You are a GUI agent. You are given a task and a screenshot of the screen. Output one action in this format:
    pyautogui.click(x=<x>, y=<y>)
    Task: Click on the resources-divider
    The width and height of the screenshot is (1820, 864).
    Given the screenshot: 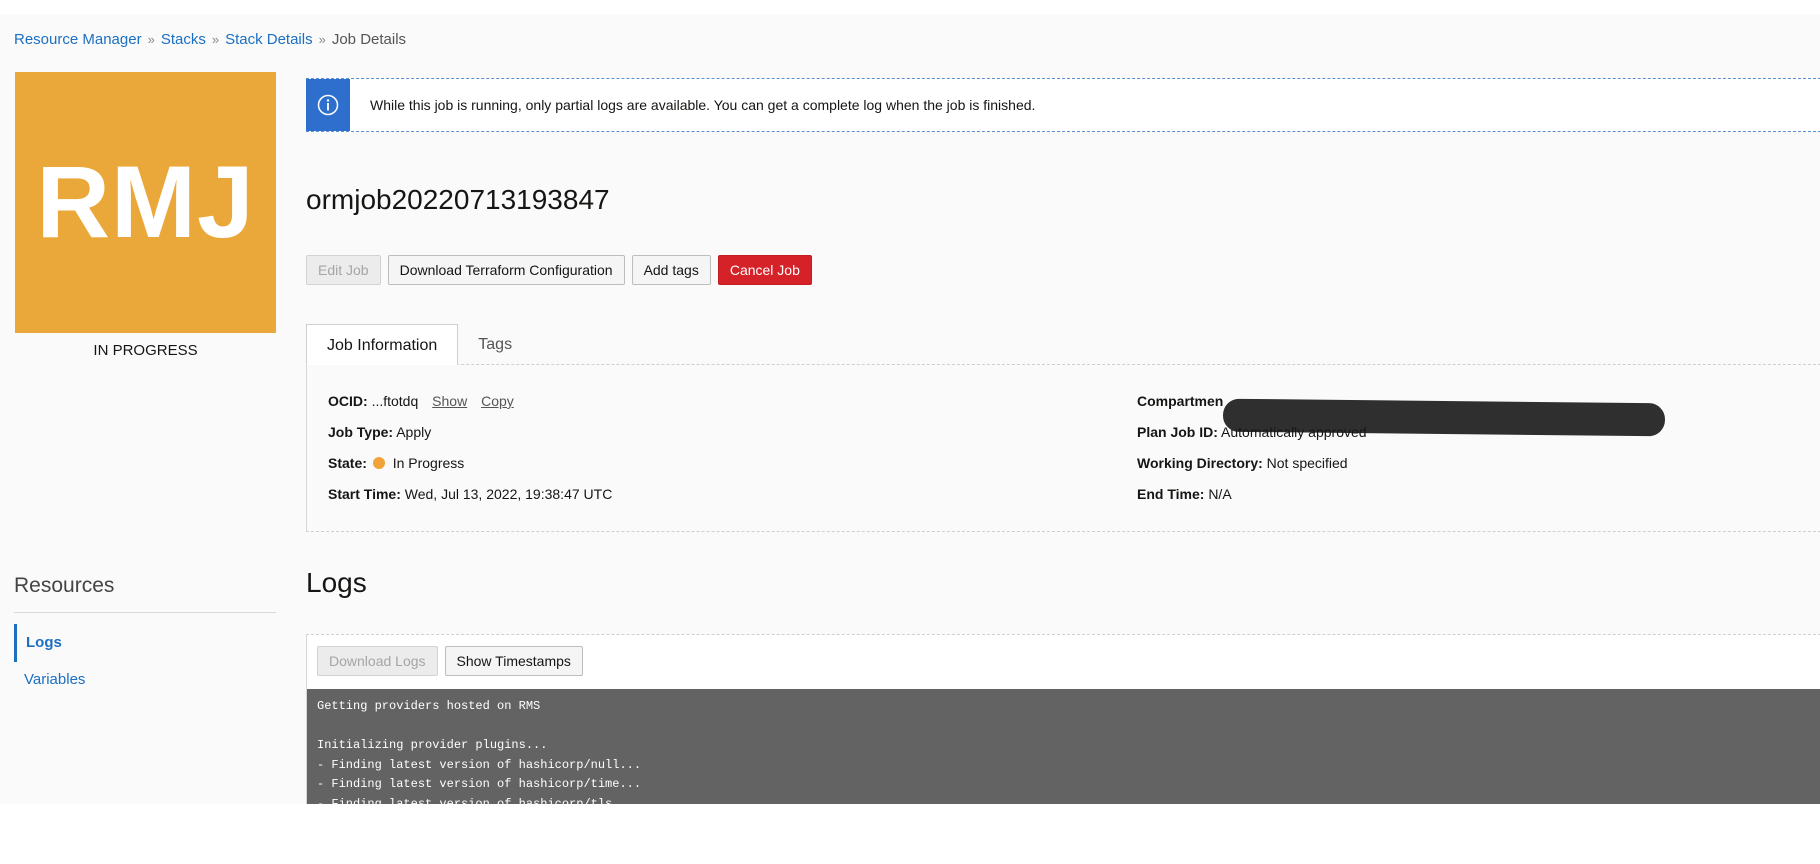 What is the action you would take?
    pyautogui.click(x=145, y=612)
    